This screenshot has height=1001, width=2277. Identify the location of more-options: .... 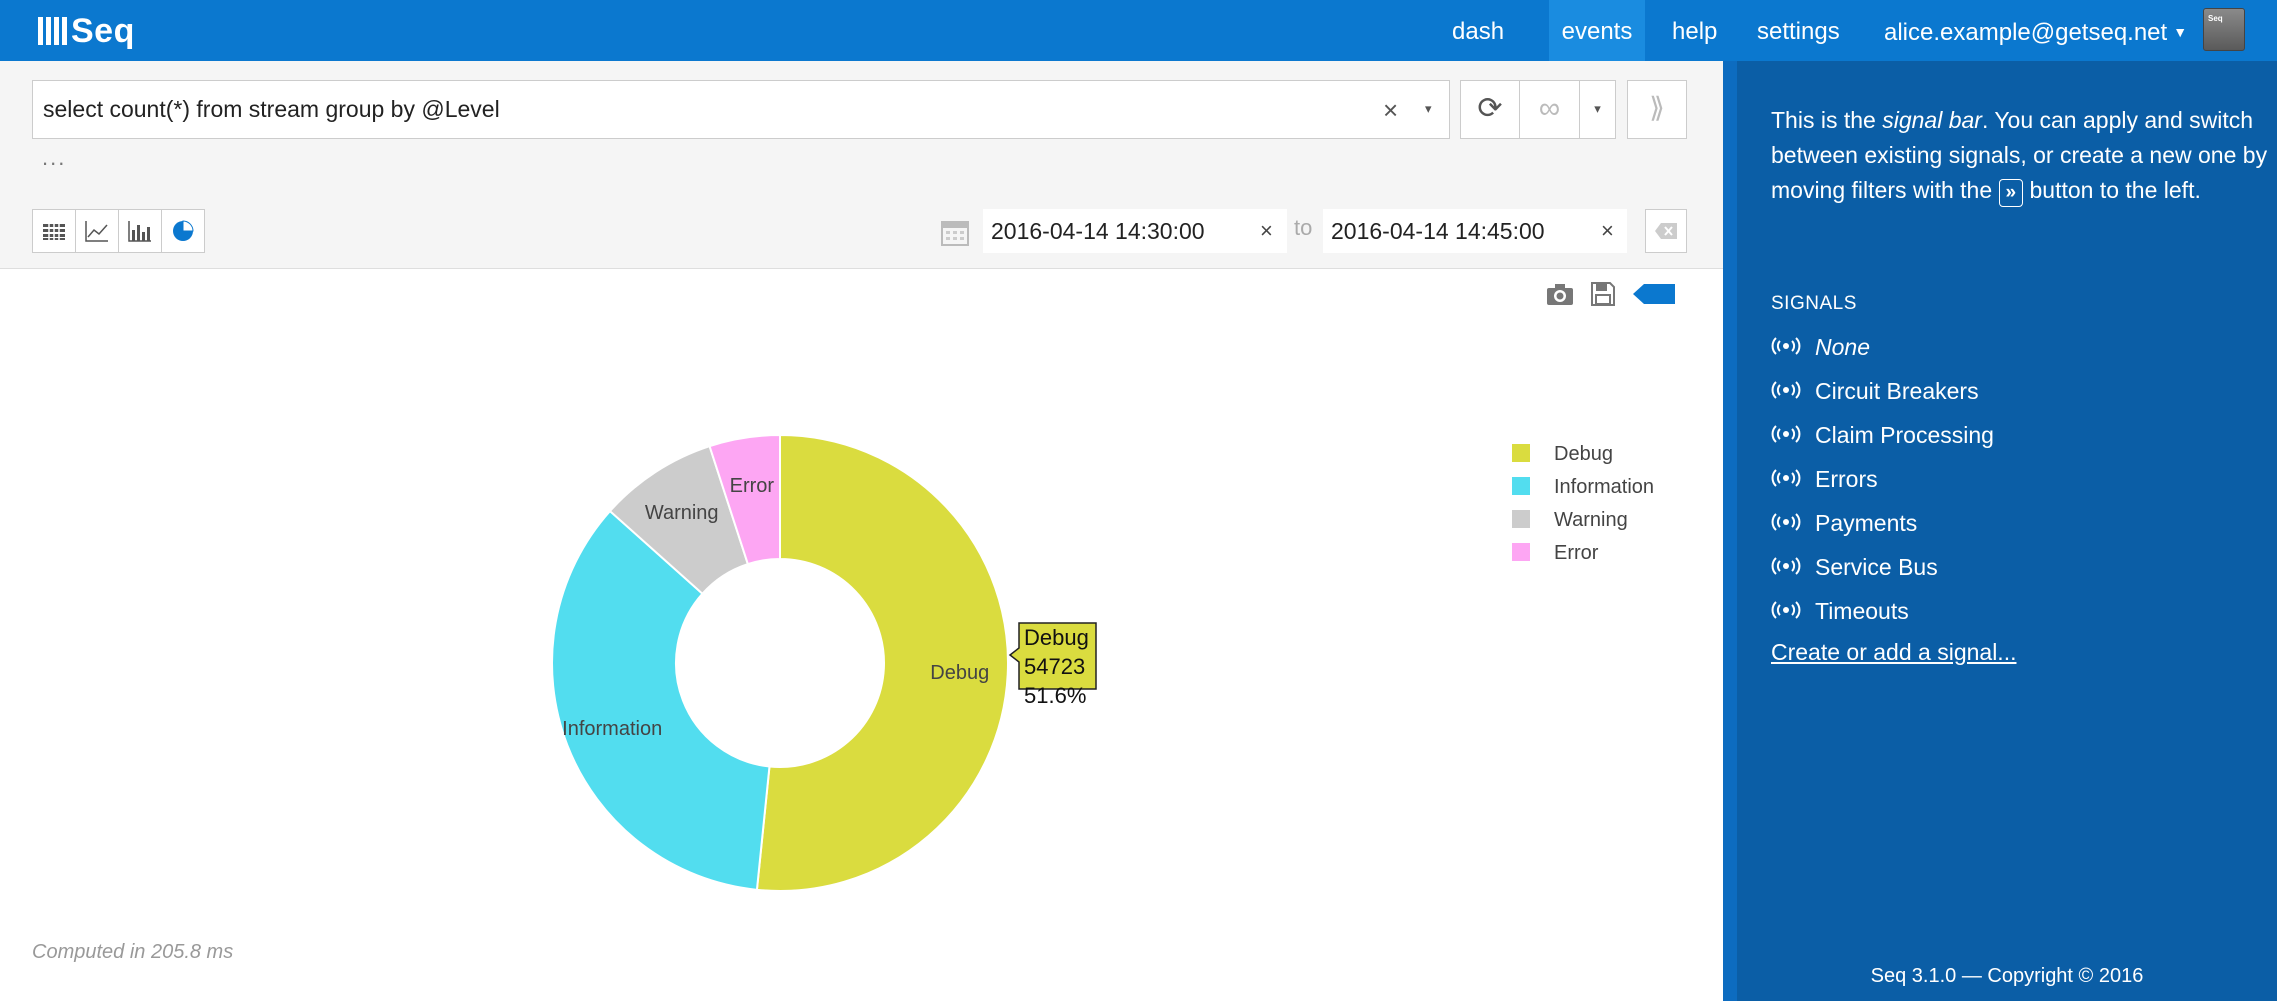
(54, 158).